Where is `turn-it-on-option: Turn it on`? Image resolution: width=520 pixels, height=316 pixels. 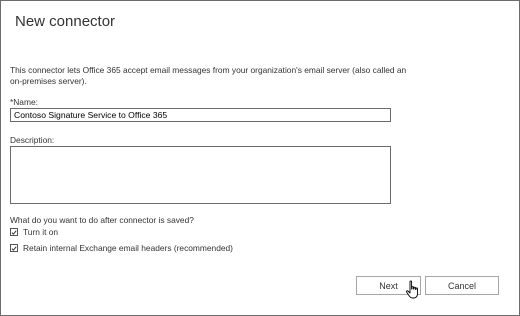 turn-it-on-option: Turn it on is located at coordinates (34, 232).